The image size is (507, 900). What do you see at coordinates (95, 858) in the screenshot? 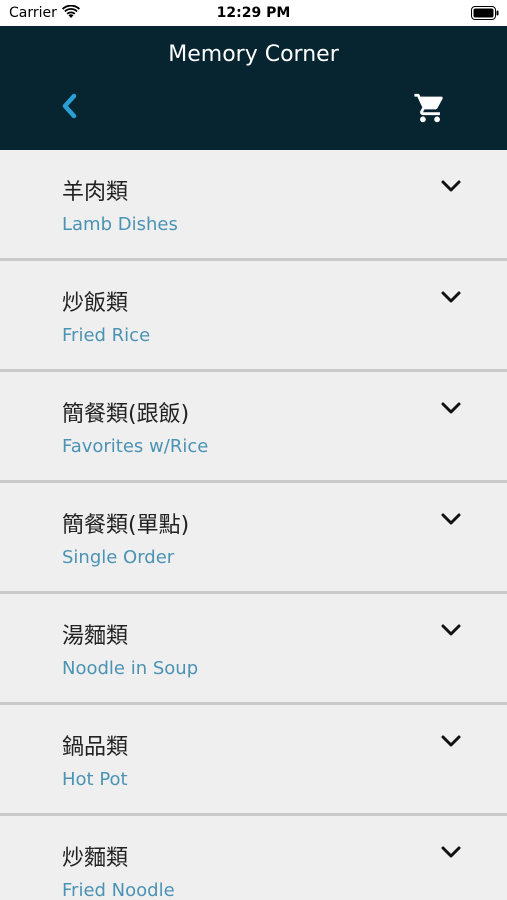
I see `category-title-zh: 炒麵類` at bounding box center [95, 858].